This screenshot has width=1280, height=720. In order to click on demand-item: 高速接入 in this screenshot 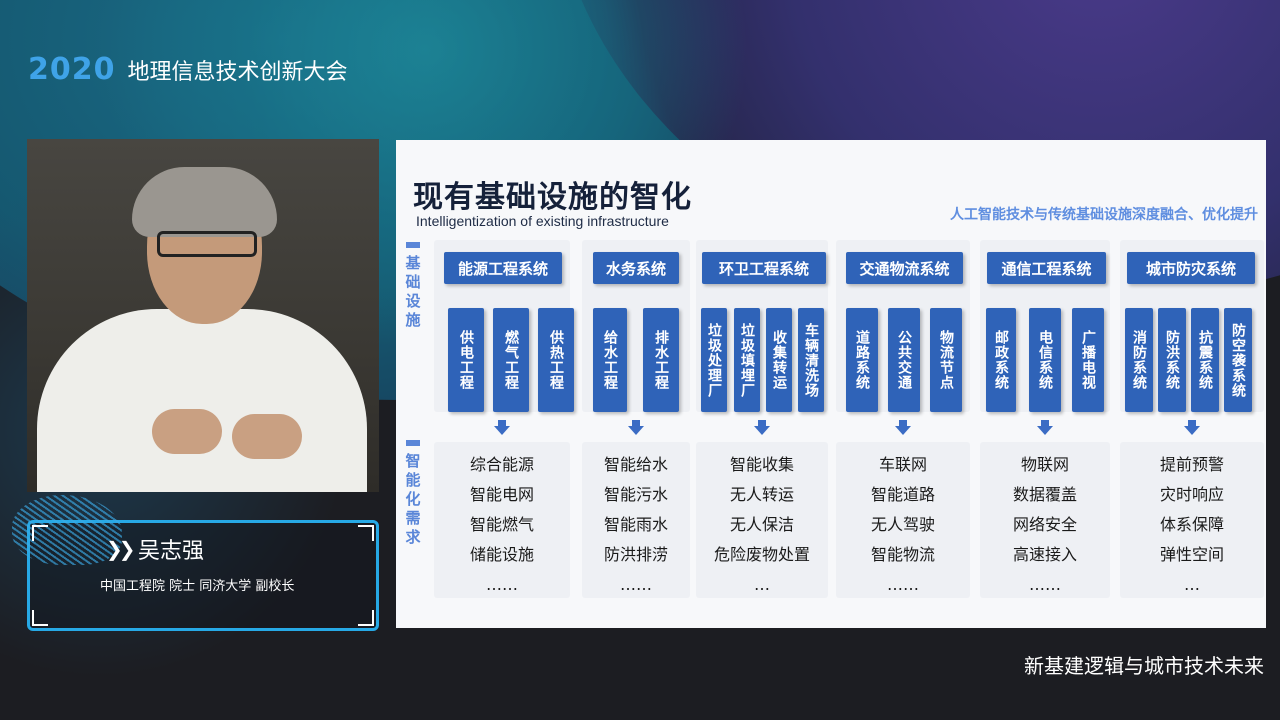, I will do `click(1044, 554)`.